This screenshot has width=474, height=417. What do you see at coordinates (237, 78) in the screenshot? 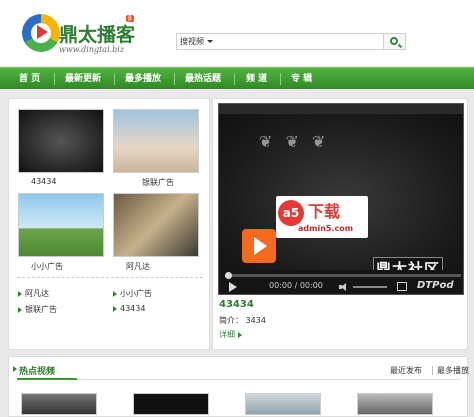
I see `main-nav: 首 页 最新更新 最多播放 最热话题 频 道 专 辑` at bounding box center [237, 78].